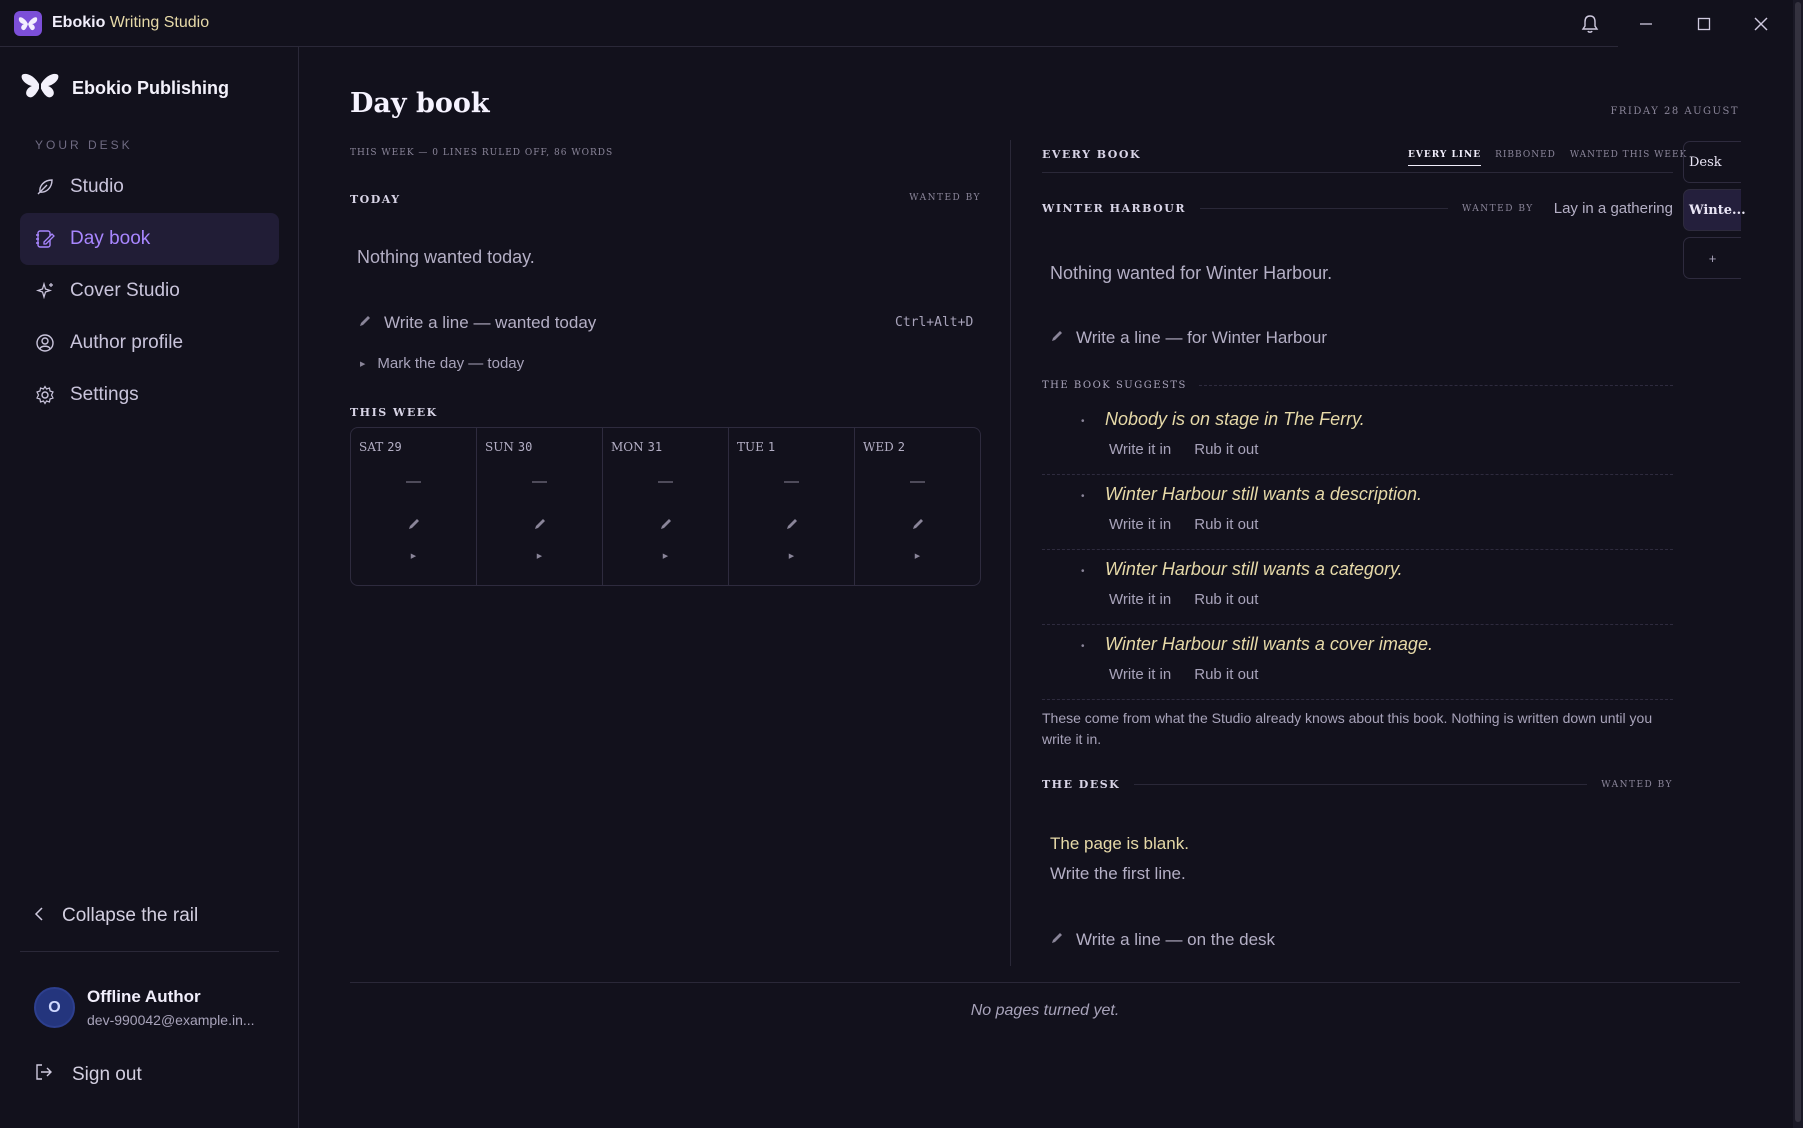 The height and width of the screenshot is (1128, 1803). Describe the element at coordinates (901, 447) in the screenshot. I see `day-number: 2` at that location.